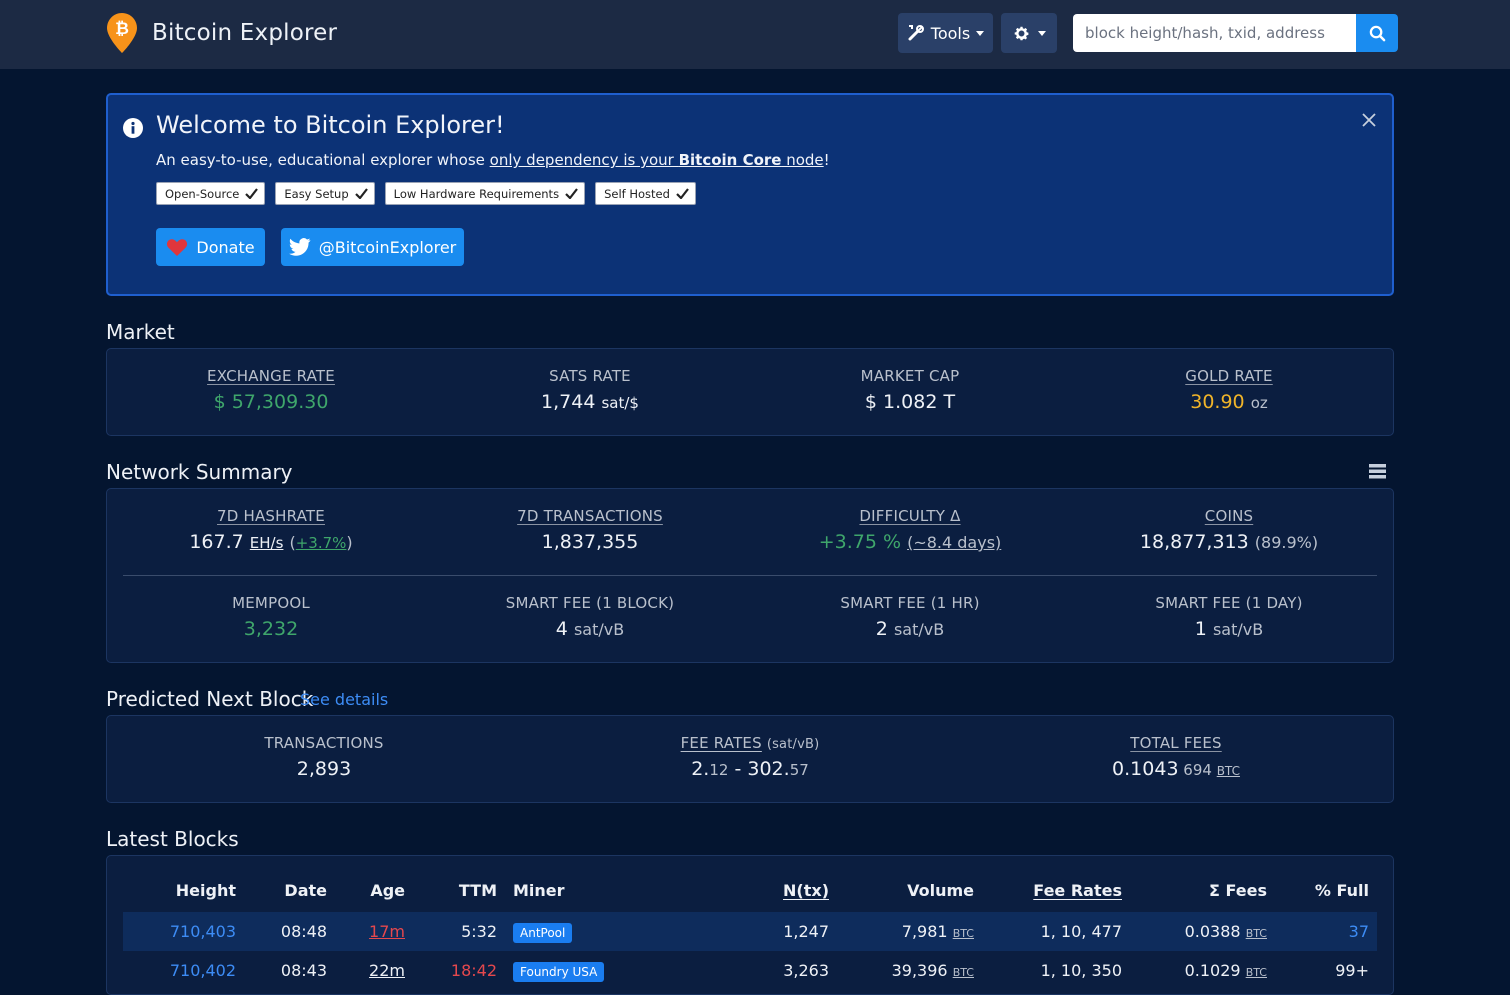 This screenshot has height=995, width=1510. Describe the element at coordinates (225, 247) in the screenshot. I see `donate-label: Donate` at that location.